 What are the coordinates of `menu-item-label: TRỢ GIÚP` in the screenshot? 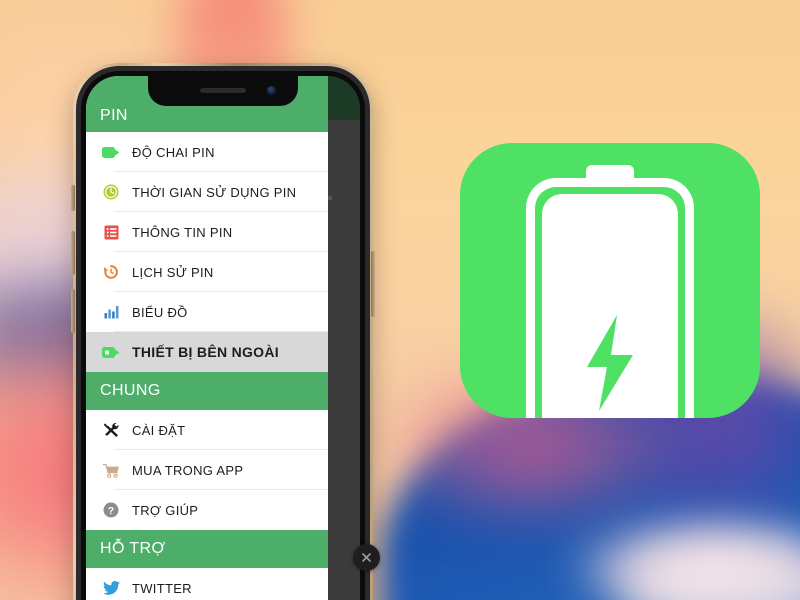 It's located at (165, 510).